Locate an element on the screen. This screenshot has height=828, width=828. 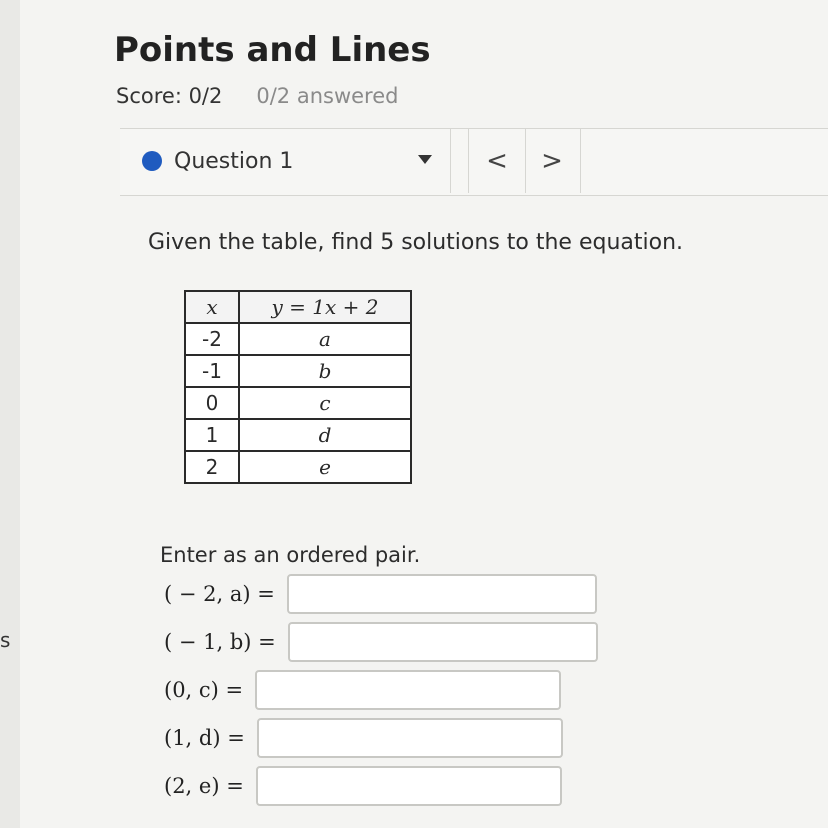
table-cell-y: a is located at coordinates (325, 339).